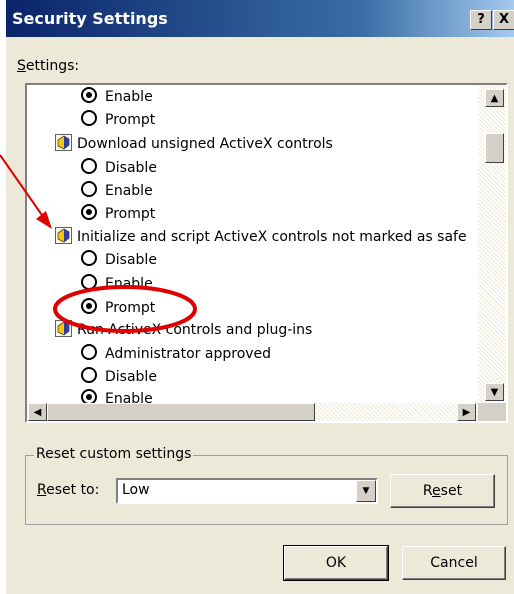 This screenshot has height=594, width=514. What do you see at coordinates (37, 412) in the screenshot?
I see `scroll-left-button: ◀` at bounding box center [37, 412].